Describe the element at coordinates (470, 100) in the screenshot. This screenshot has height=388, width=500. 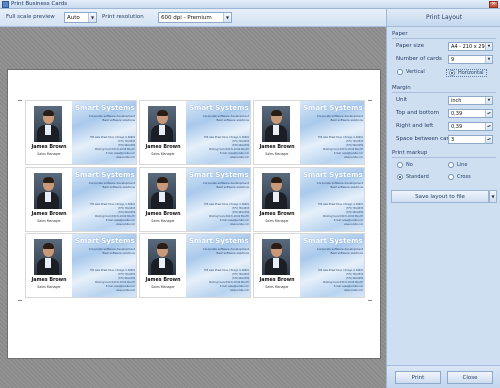
I see `unit-select: inch ▼` at that location.